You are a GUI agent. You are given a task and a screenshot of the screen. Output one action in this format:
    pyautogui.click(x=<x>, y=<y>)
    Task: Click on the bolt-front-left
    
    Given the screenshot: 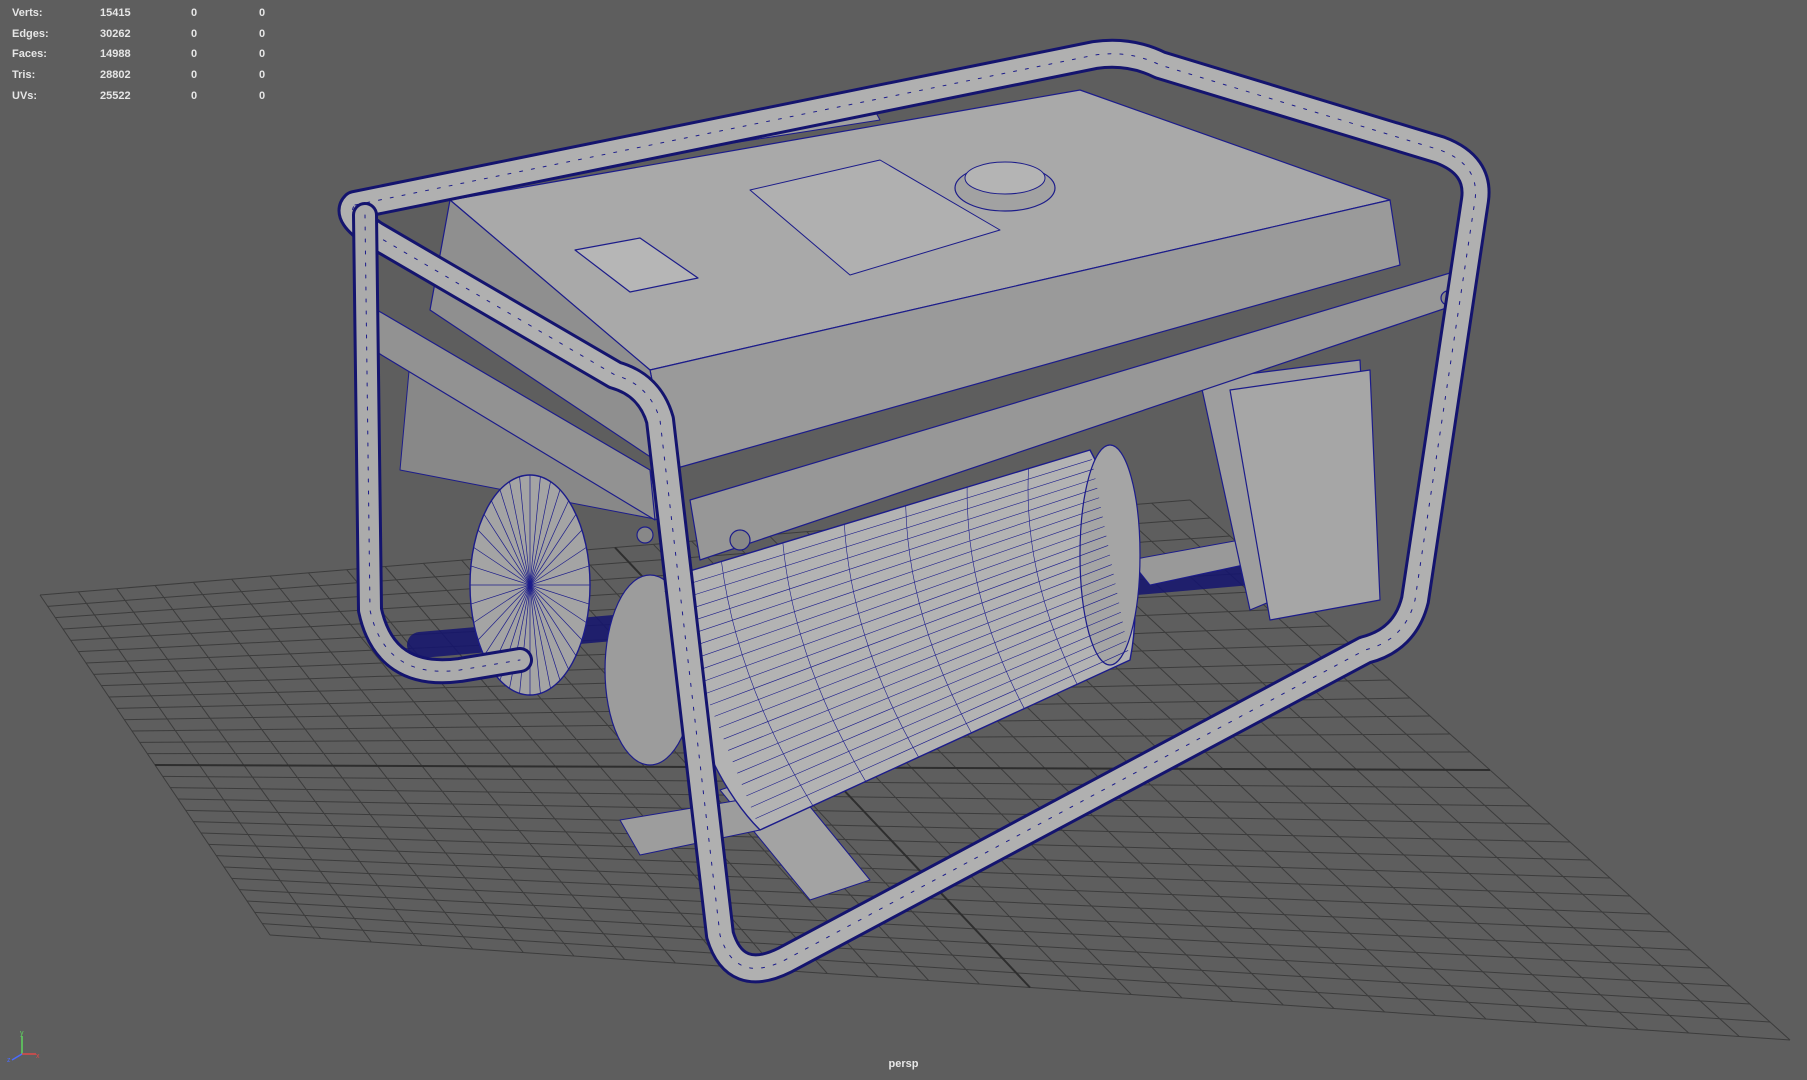 What is the action you would take?
    pyautogui.click(x=740, y=540)
    